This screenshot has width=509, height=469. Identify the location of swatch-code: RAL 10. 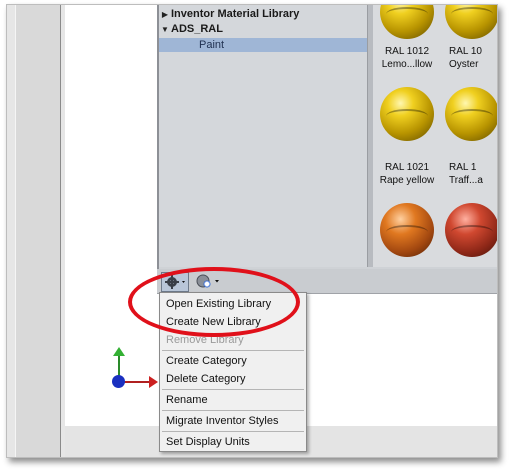
(465, 51).